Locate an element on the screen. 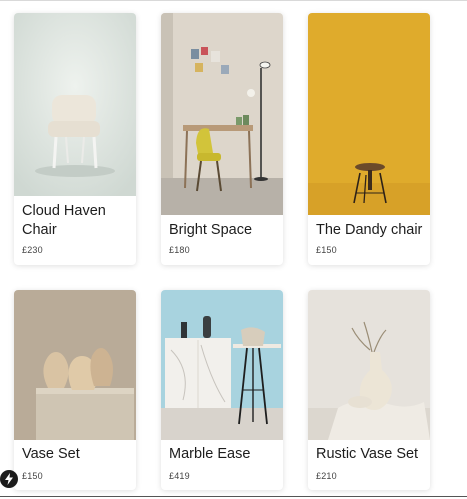  product-price: £419 is located at coordinates (179, 476).